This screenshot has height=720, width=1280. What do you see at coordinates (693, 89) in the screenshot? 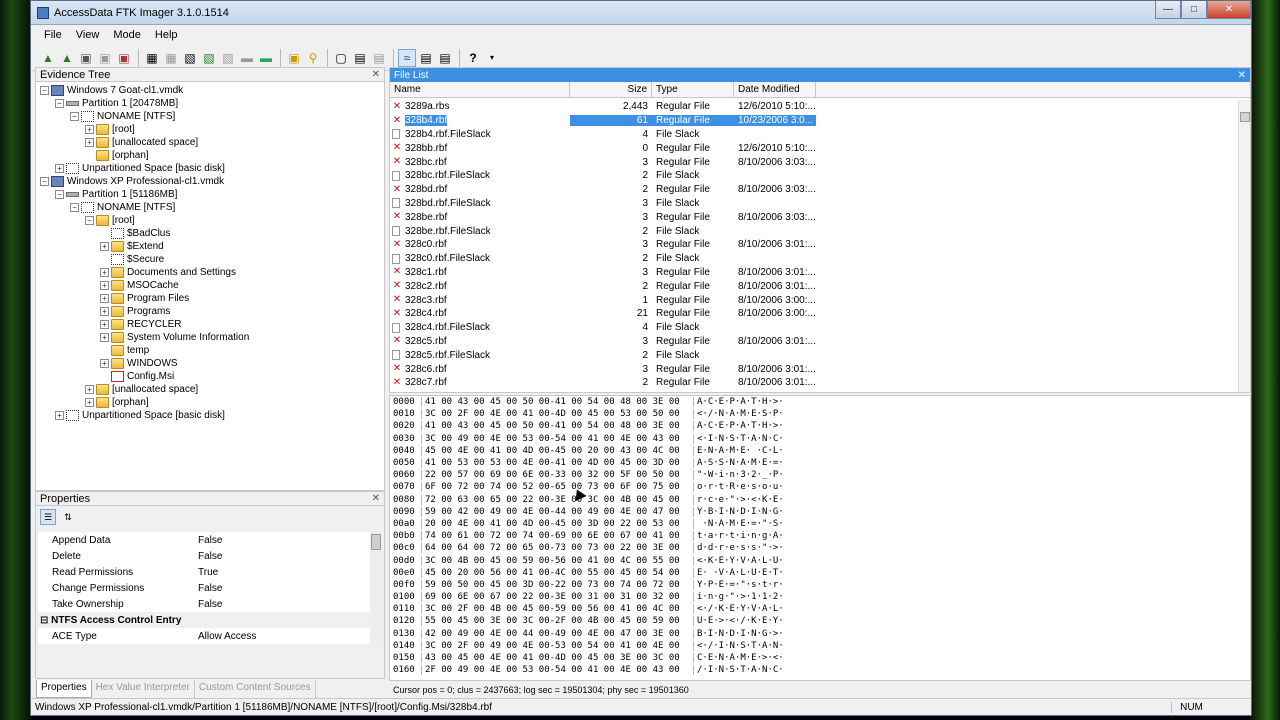
I see `column-type: Type` at bounding box center [693, 89].